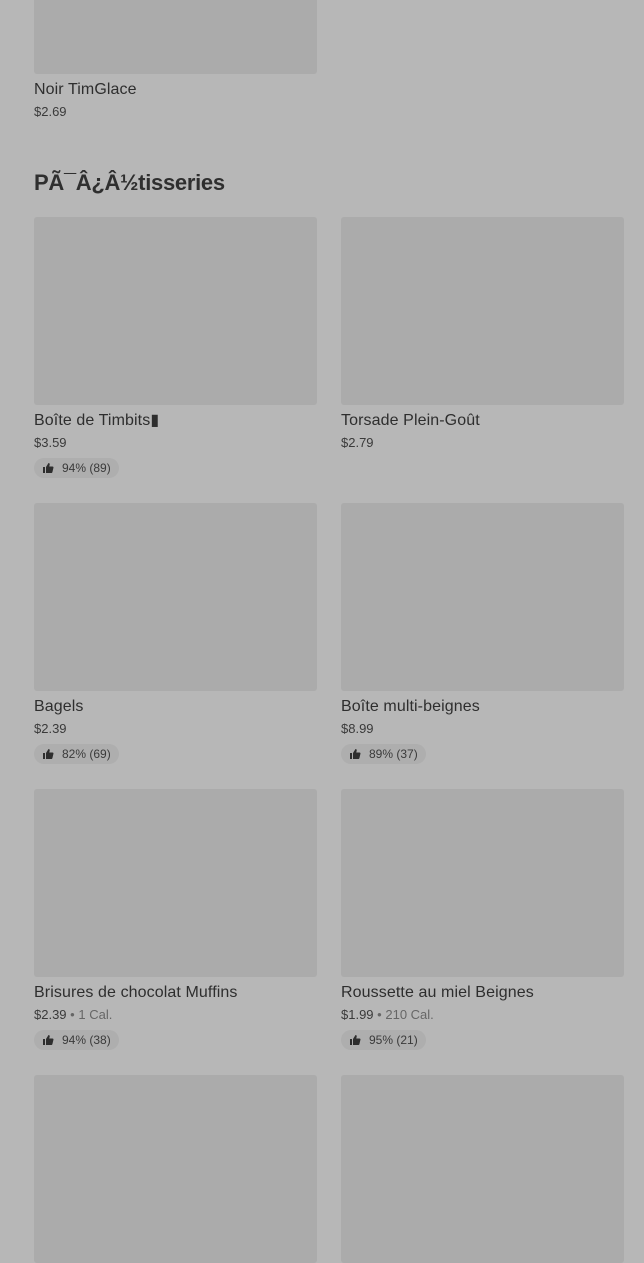 The height and width of the screenshot is (1263, 644). I want to click on rating-text: 82% (69), so click(86, 754).